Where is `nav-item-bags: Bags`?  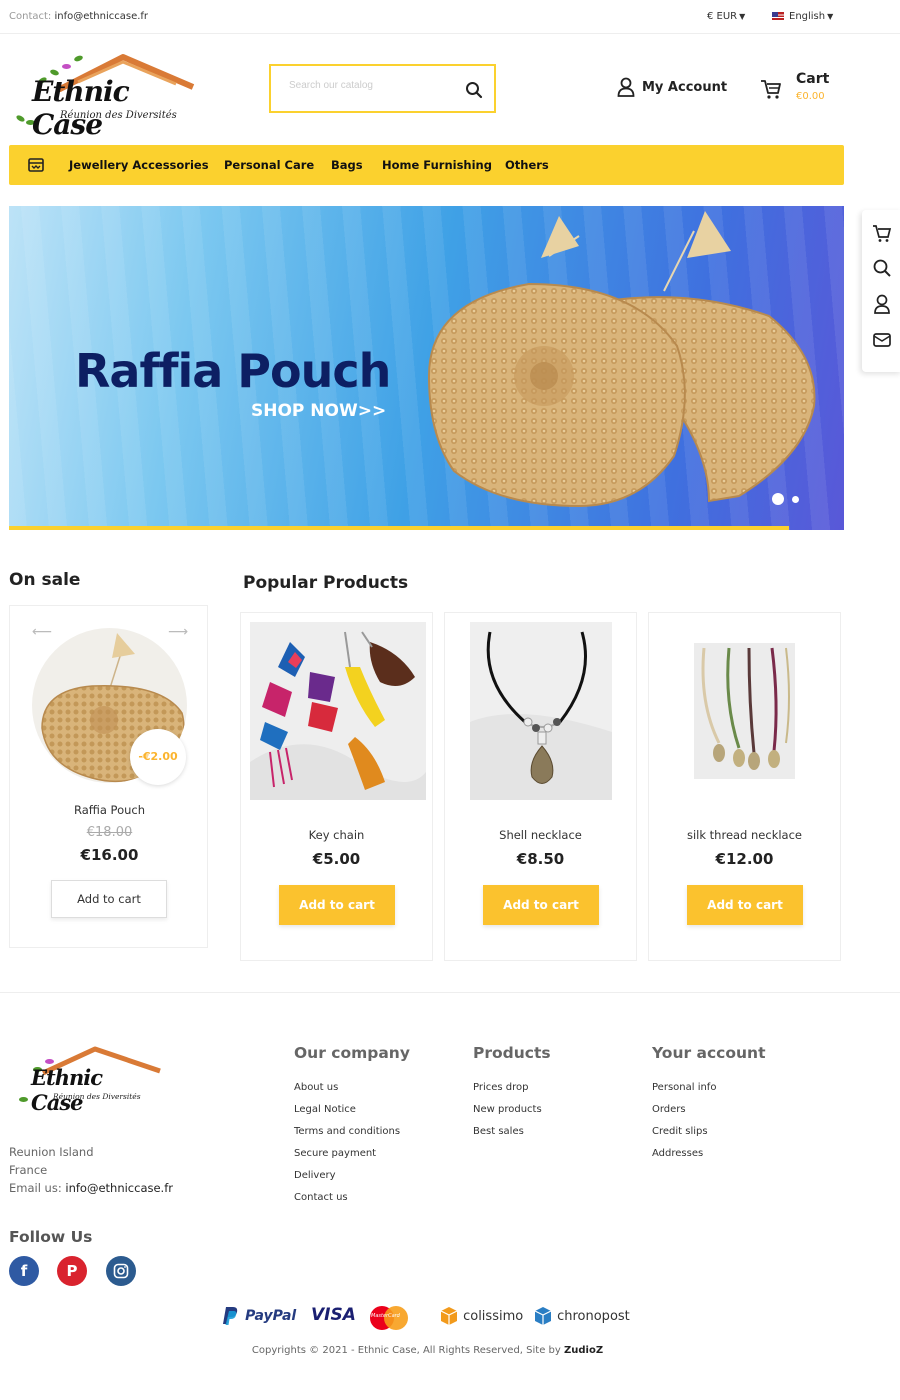 nav-item-bags: Bags is located at coordinates (347, 165).